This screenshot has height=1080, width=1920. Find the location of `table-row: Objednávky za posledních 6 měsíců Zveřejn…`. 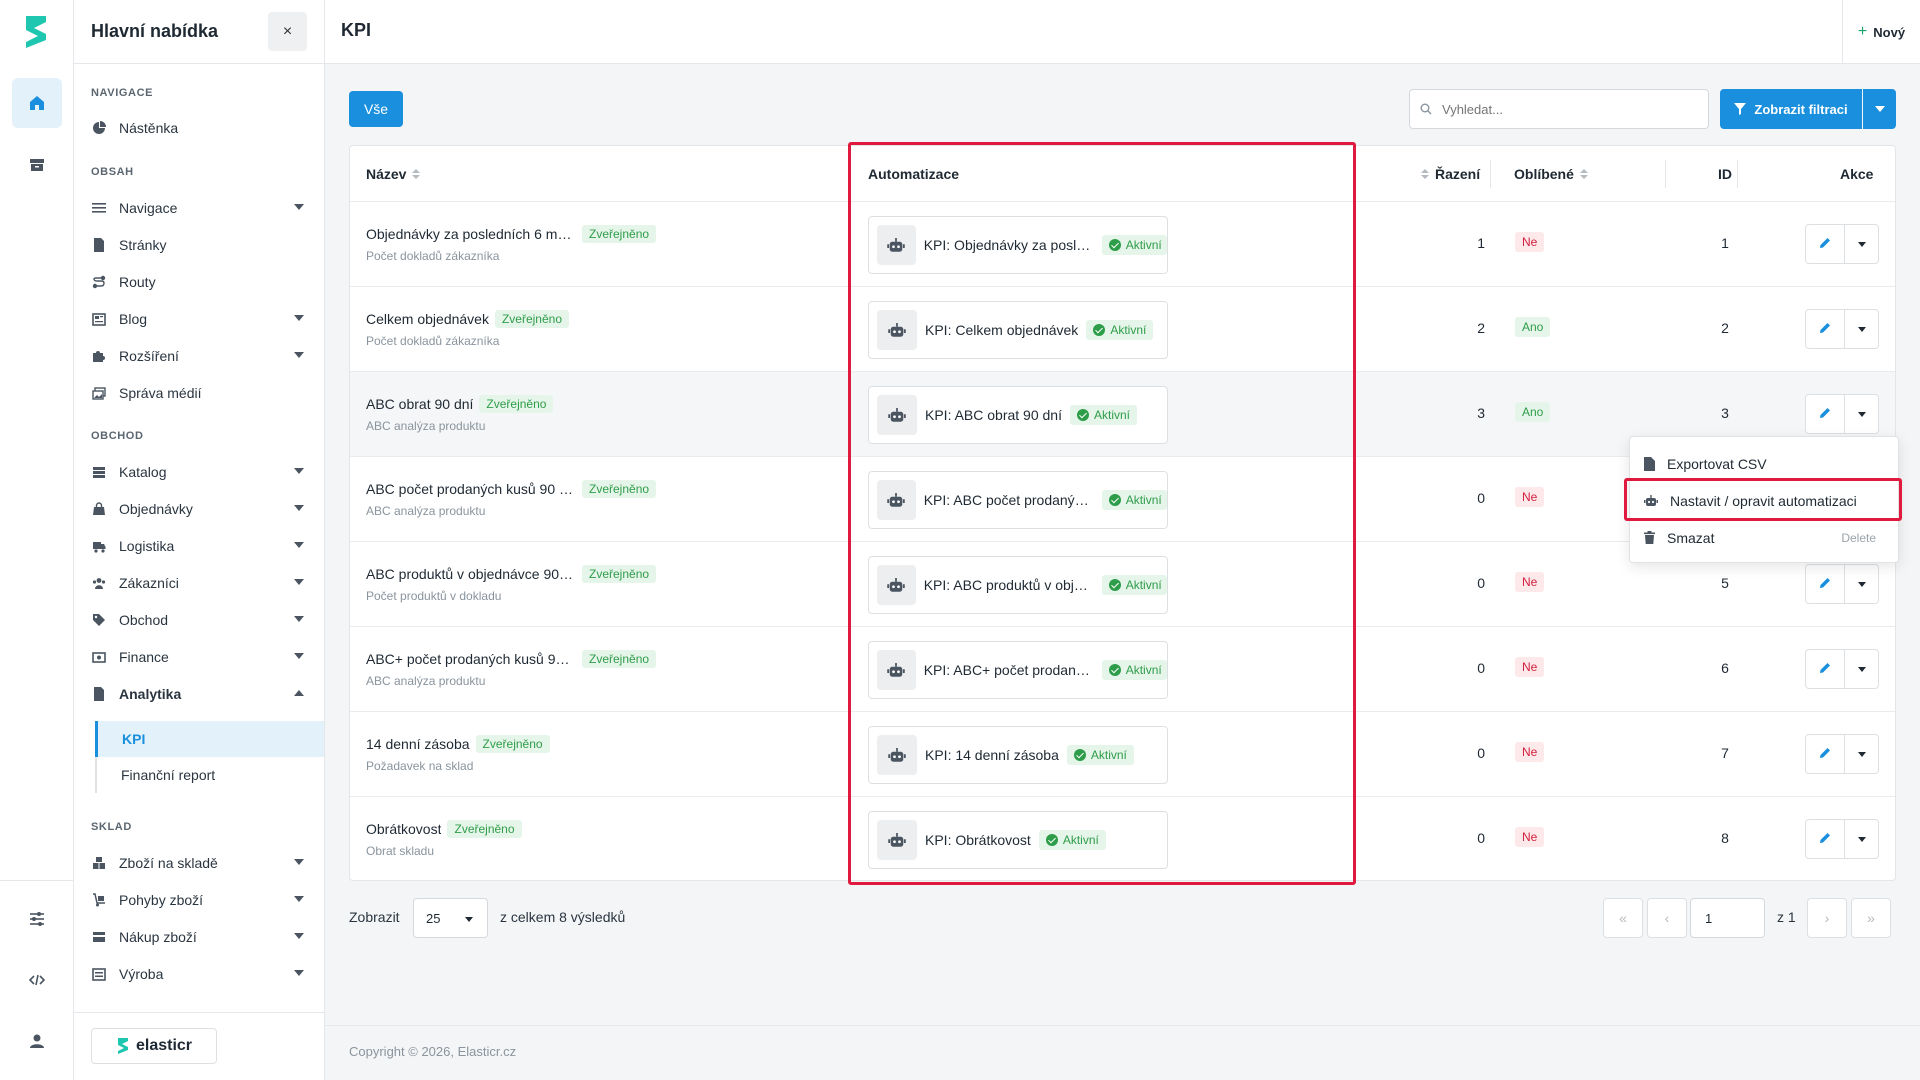

table-row: Objednávky za posledních 6 měsíců Zveřejn… is located at coordinates (1122, 243).